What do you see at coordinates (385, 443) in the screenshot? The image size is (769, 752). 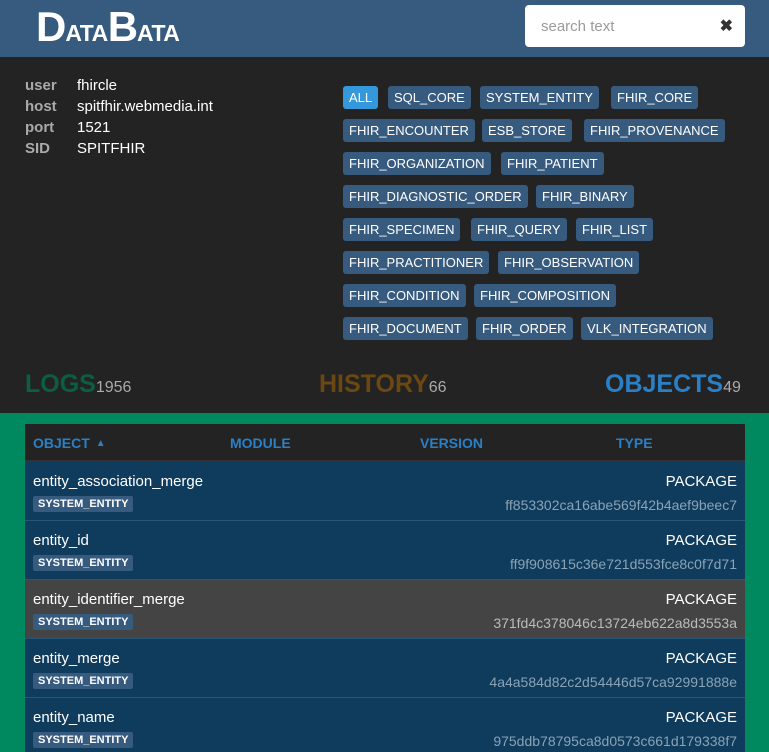 I see `table-header: OBJECT ▲ MODULE VERSION TYPE` at bounding box center [385, 443].